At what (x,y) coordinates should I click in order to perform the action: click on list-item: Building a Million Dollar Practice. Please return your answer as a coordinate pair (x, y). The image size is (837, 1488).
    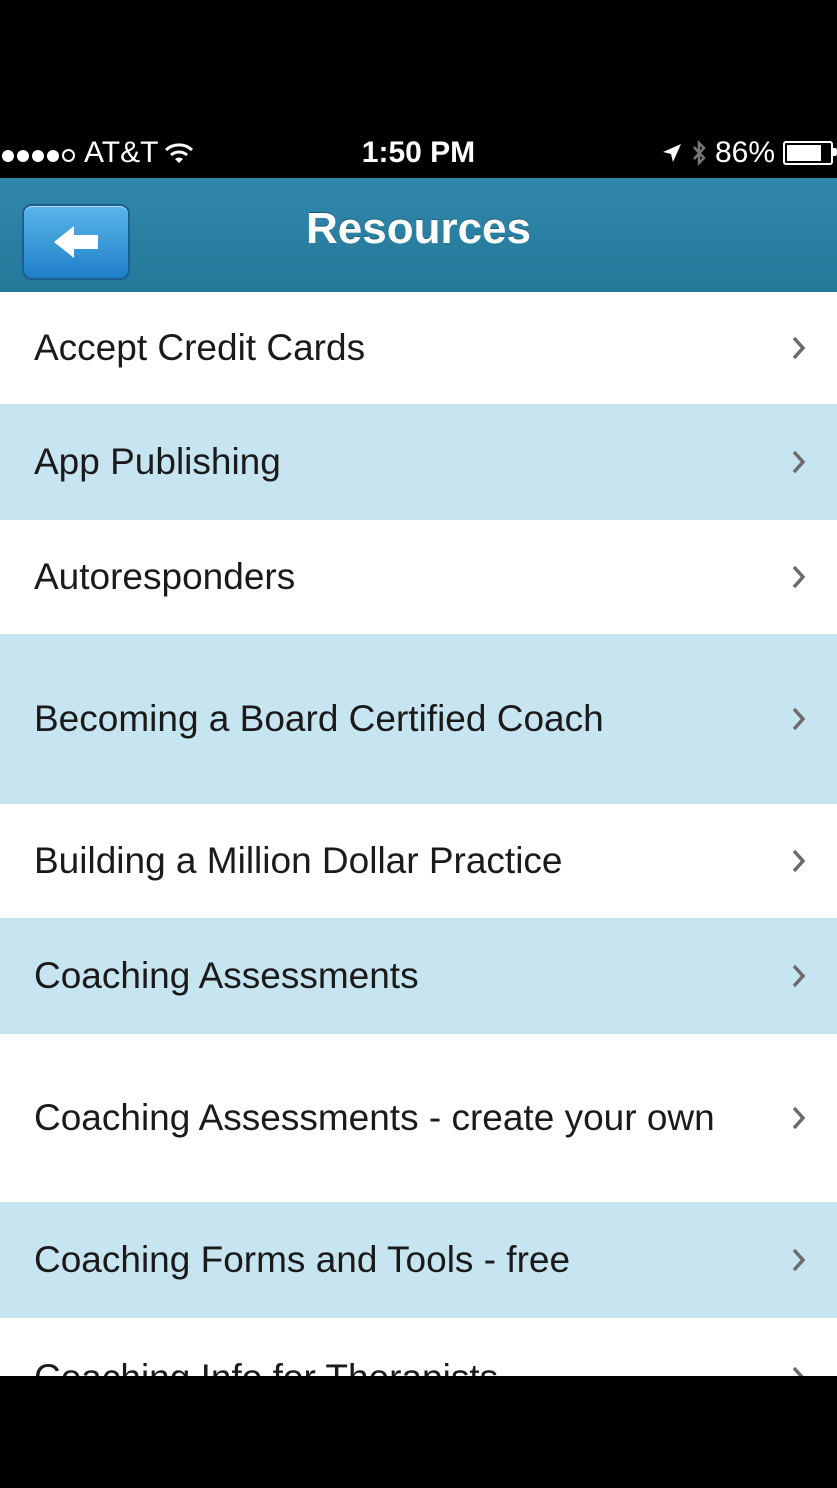
    Looking at the image, I should click on (418, 861).